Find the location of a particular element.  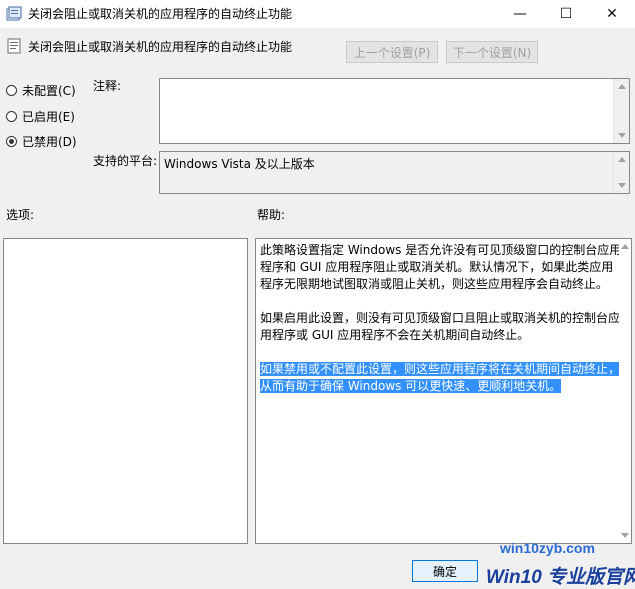

minimize-icon: — is located at coordinates (520, 14).